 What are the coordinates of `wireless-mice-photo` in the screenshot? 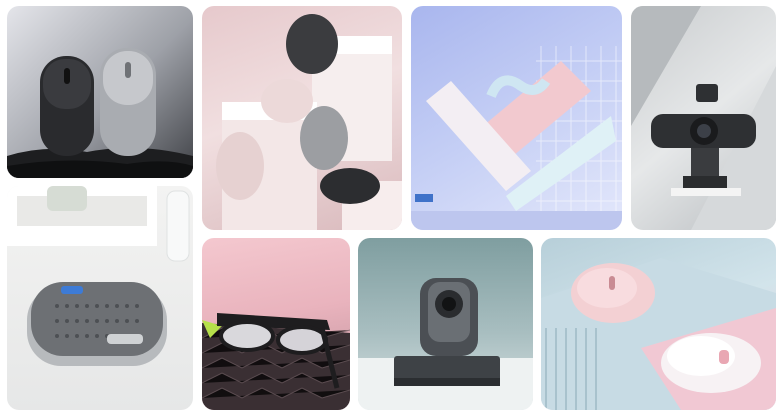 It's located at (100, 113).